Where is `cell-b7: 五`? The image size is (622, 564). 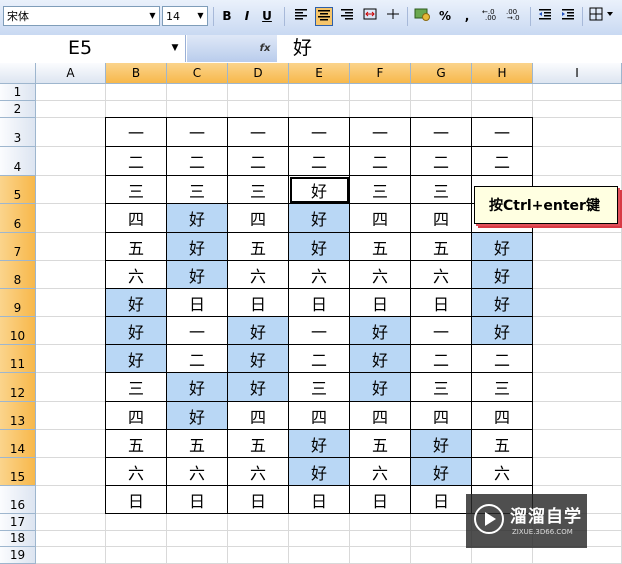 cell-b7: 五 is located at coordinates (136, 247).